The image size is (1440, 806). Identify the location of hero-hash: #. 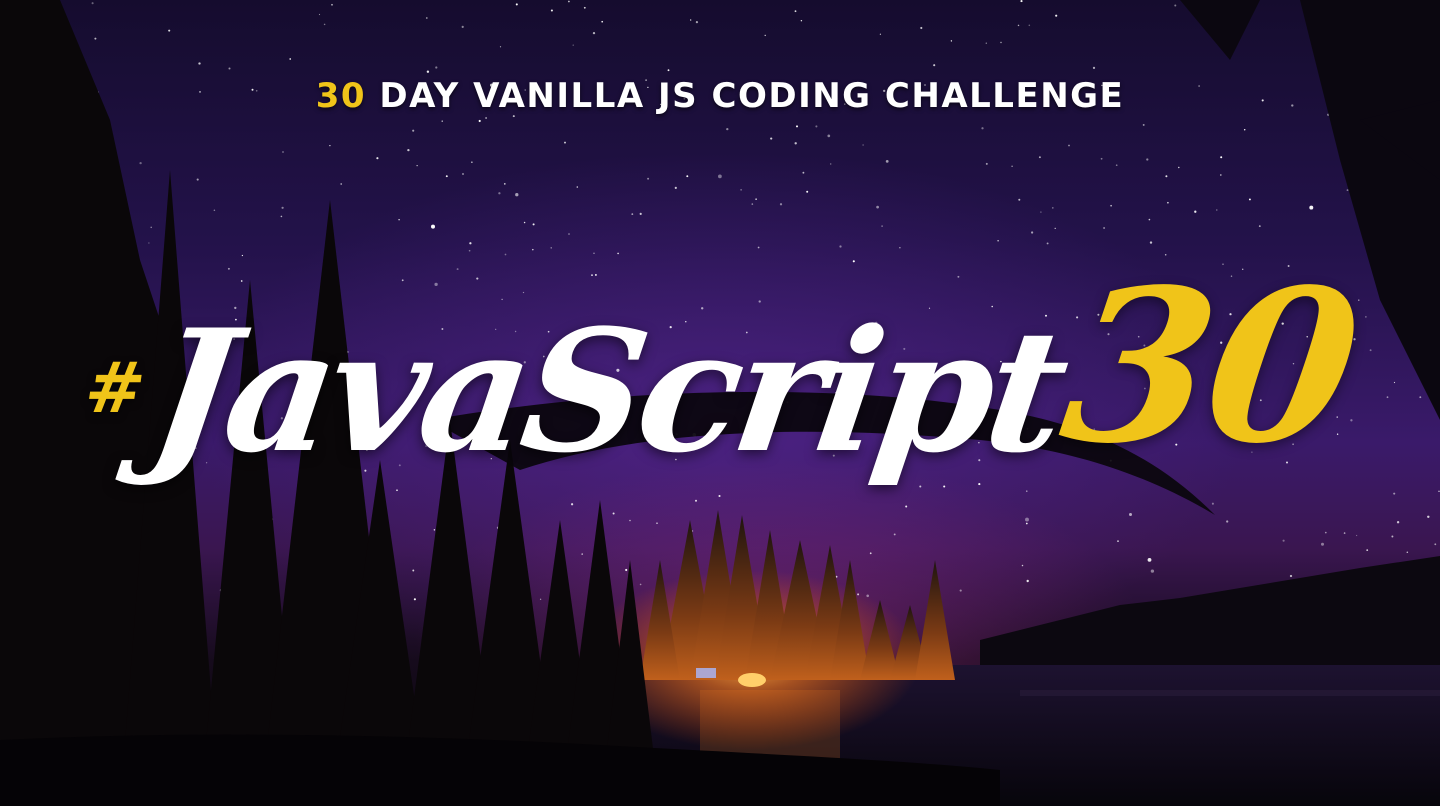
(115, 387).